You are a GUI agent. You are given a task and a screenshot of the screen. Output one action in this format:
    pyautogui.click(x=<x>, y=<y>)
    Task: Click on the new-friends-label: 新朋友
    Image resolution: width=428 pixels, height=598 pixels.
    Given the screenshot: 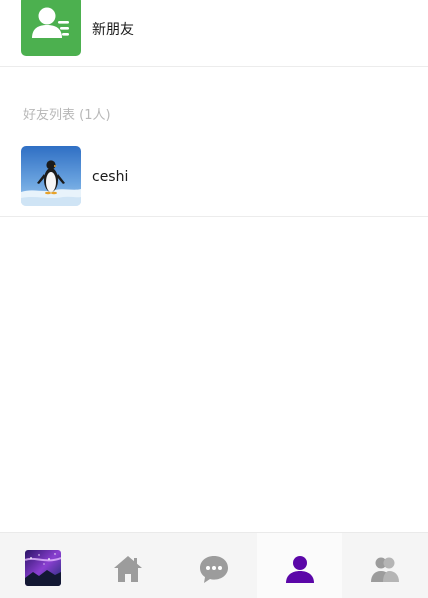 What is the action you would take?
    pyautogui.click(x=113, y=30)
    